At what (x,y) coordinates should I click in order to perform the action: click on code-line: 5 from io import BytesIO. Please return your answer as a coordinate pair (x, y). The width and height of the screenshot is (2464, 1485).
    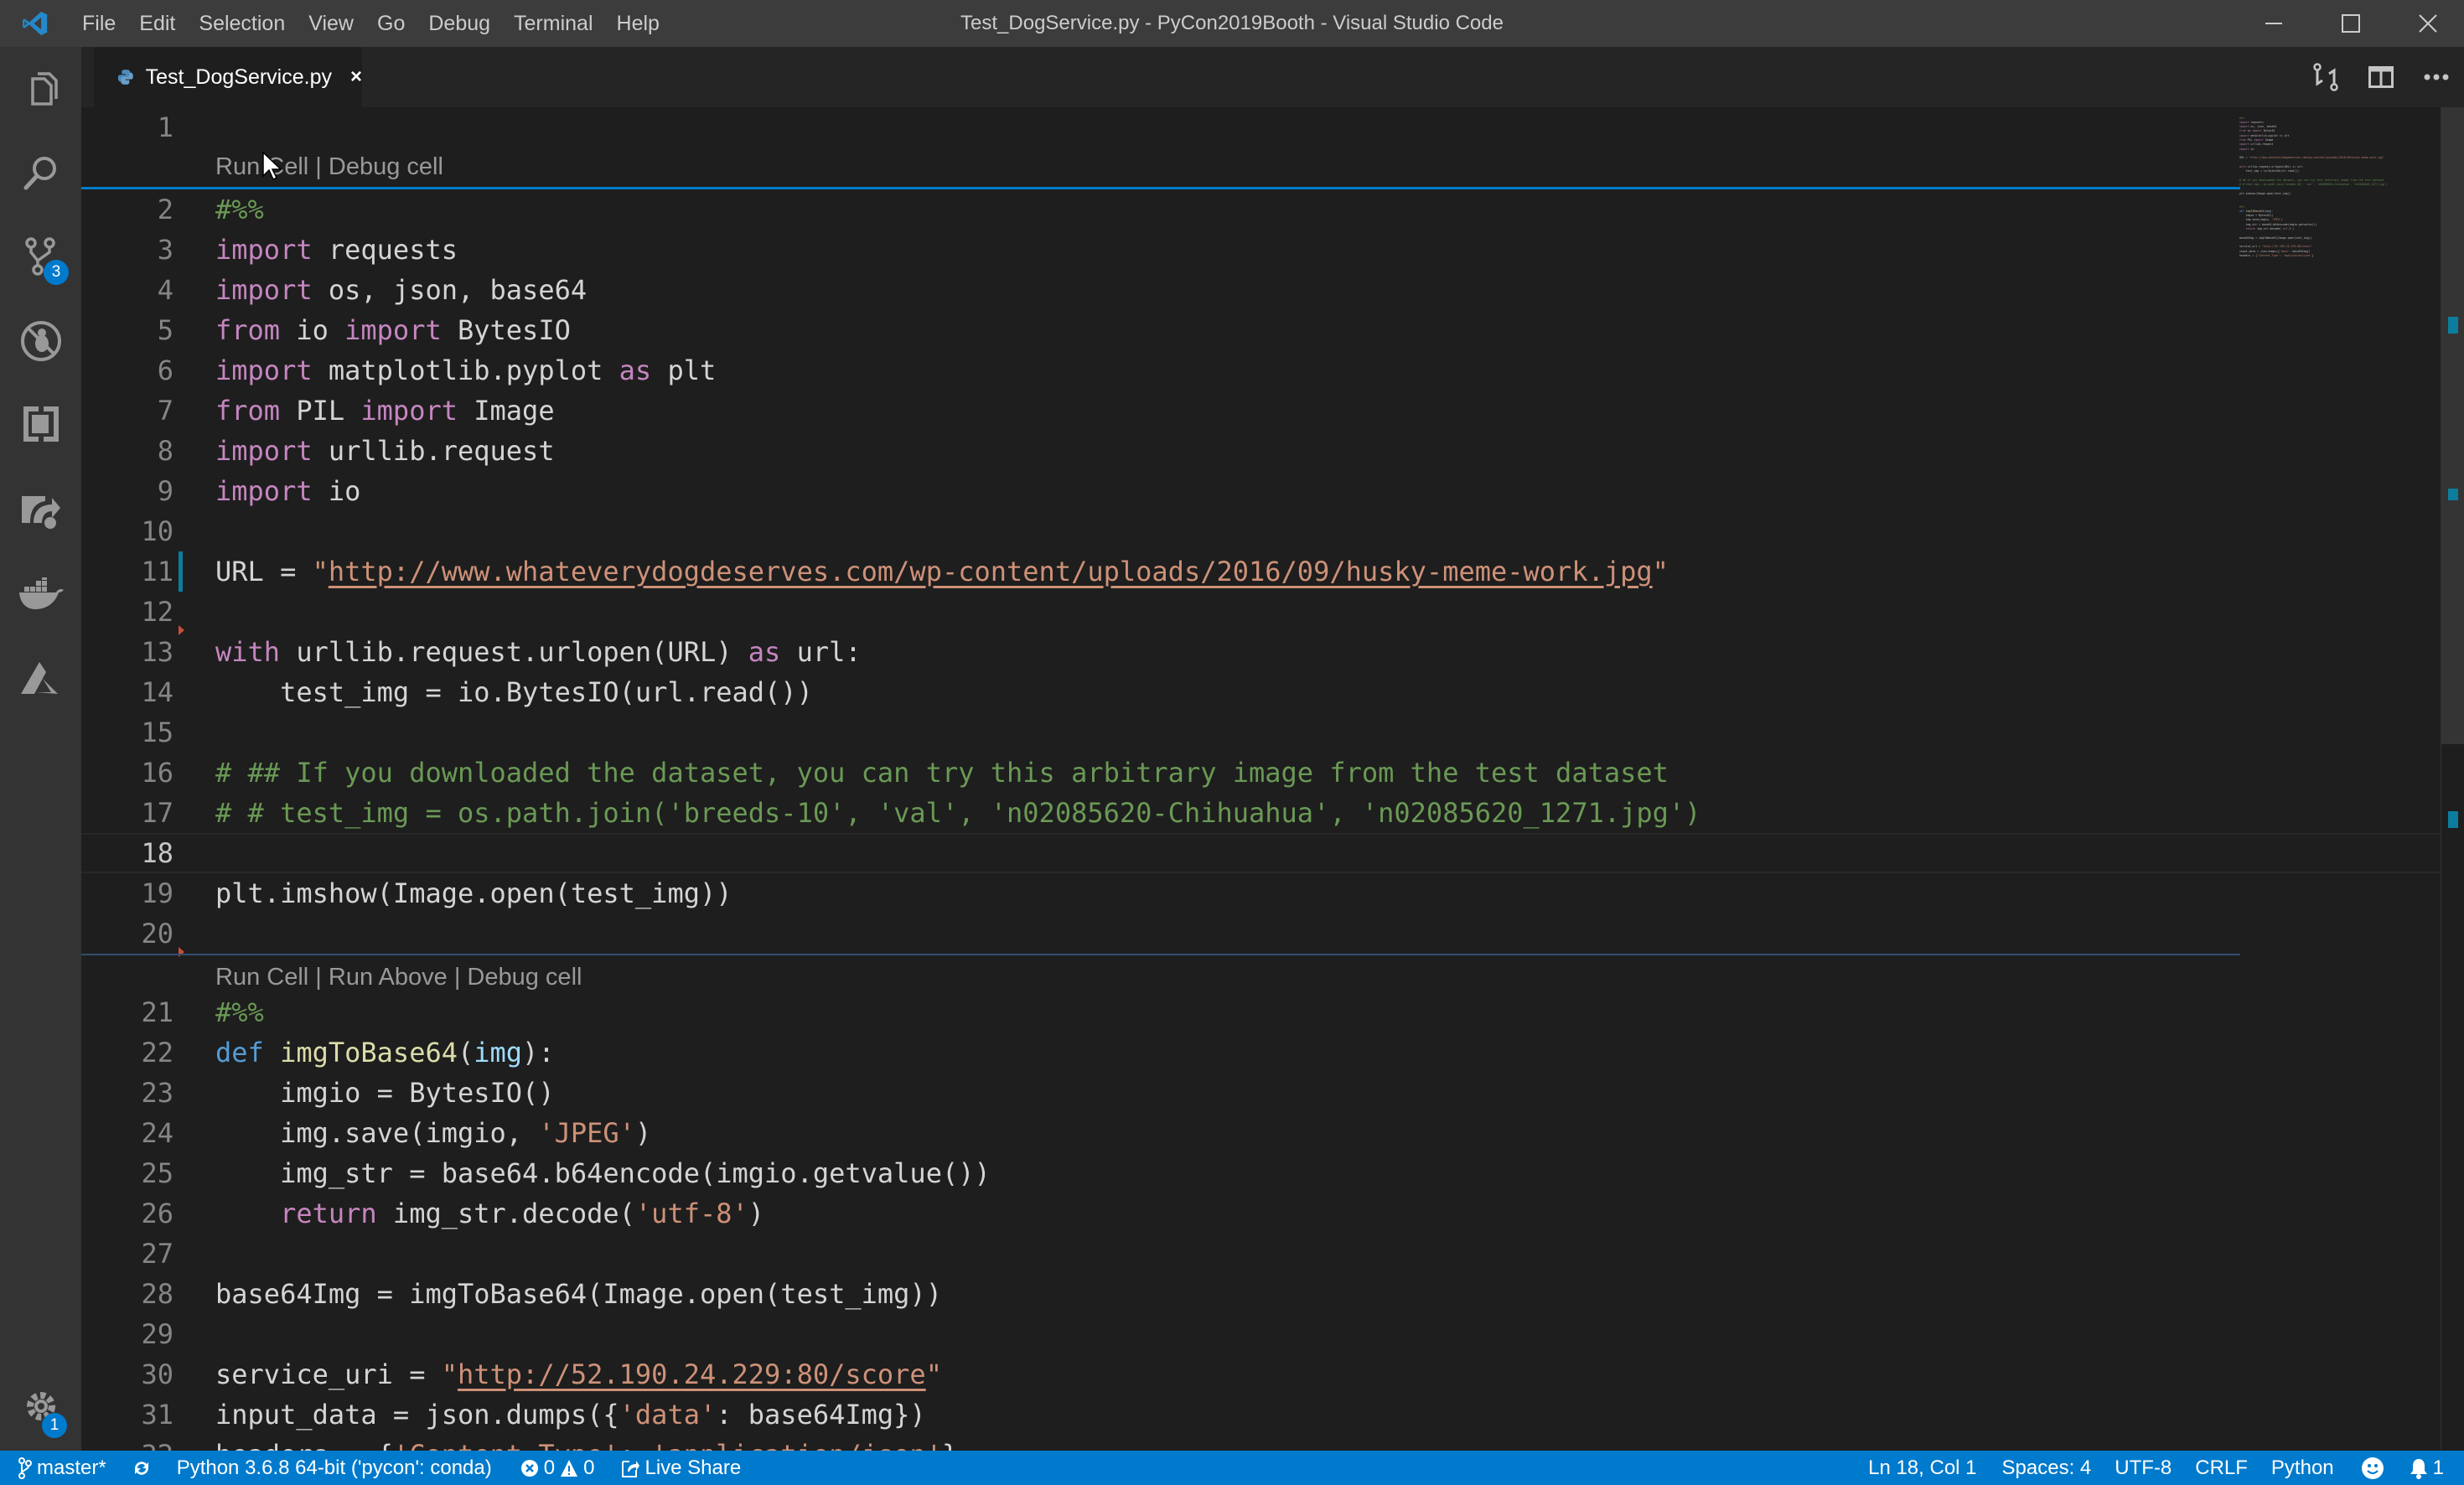
    Looking at the image, I should click on (1261, 330).